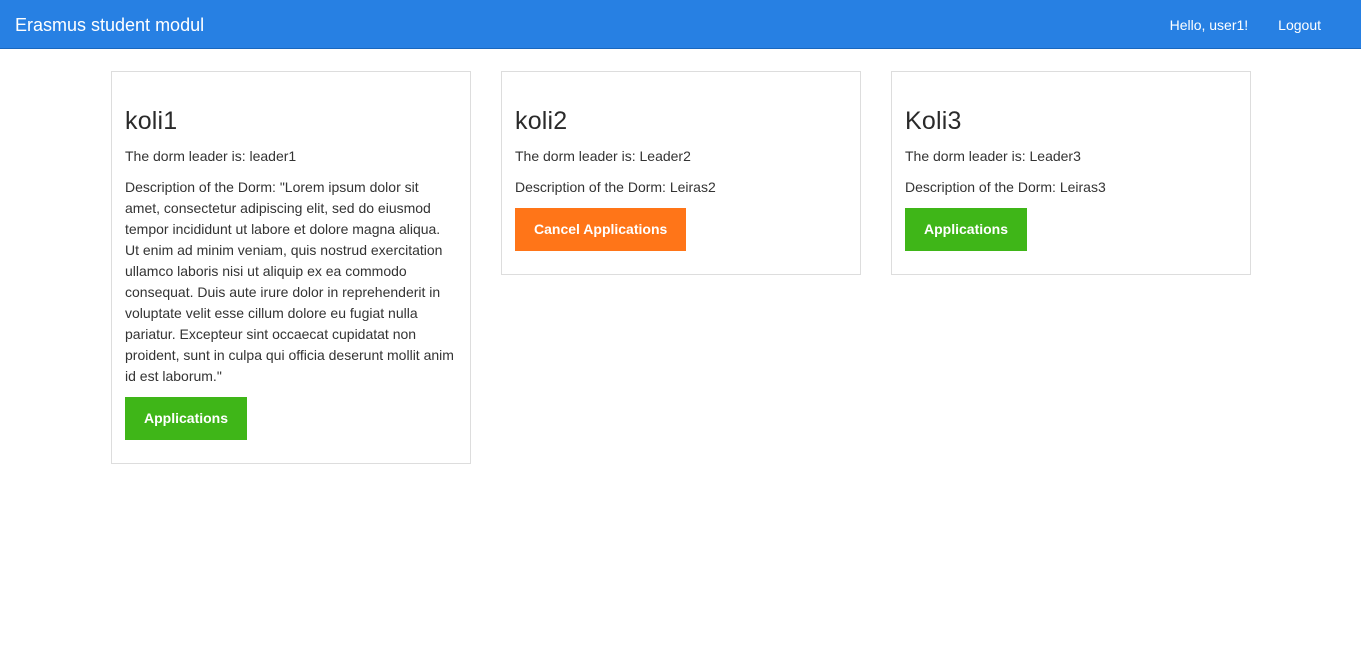 Image resolution: width=1361 pixels, height=670 pixels. I want to click on navbar-right-menu: Hello, user1! Logout, so click(1258, 24).